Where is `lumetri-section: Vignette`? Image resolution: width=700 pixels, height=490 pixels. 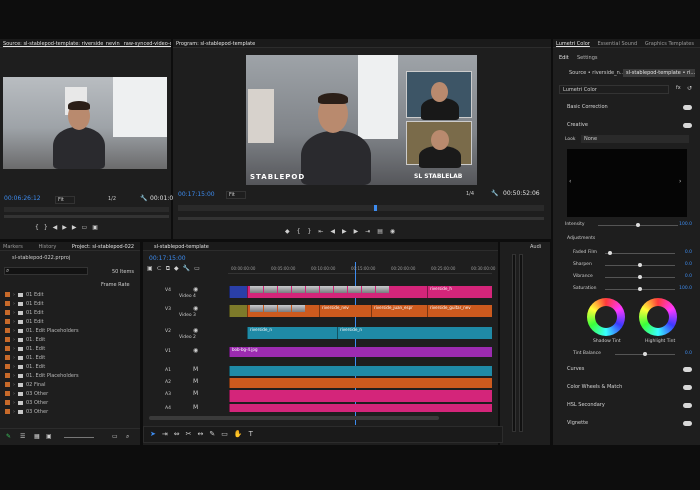
lumetri-section: Vignette is located at coordinates (626, 423).